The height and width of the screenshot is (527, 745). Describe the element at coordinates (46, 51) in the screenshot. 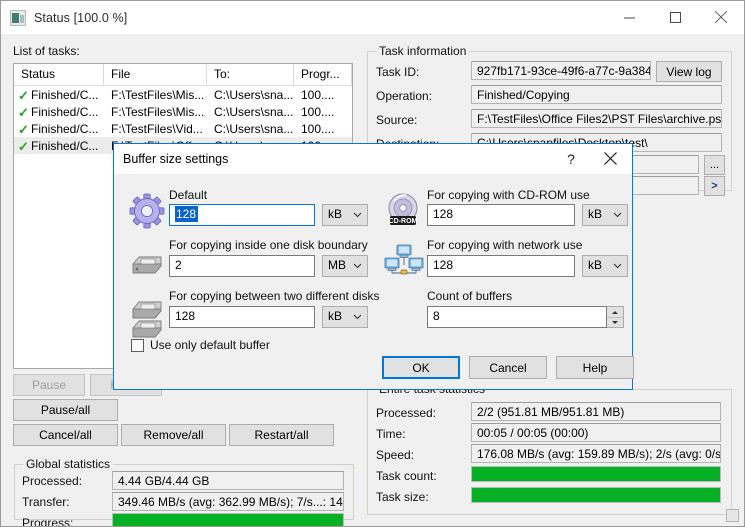

I see `list-of-tasks-label: List of tasks:` at that location.